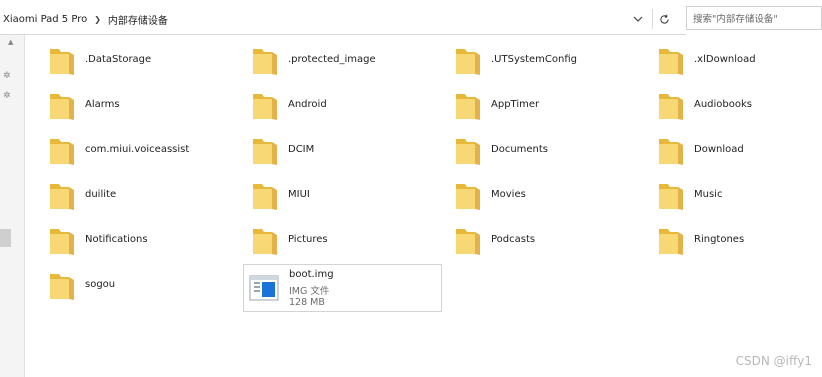 This screenshot has height=377, width=822. I want to click on folder-label: AppTimer, so click(515, 104).